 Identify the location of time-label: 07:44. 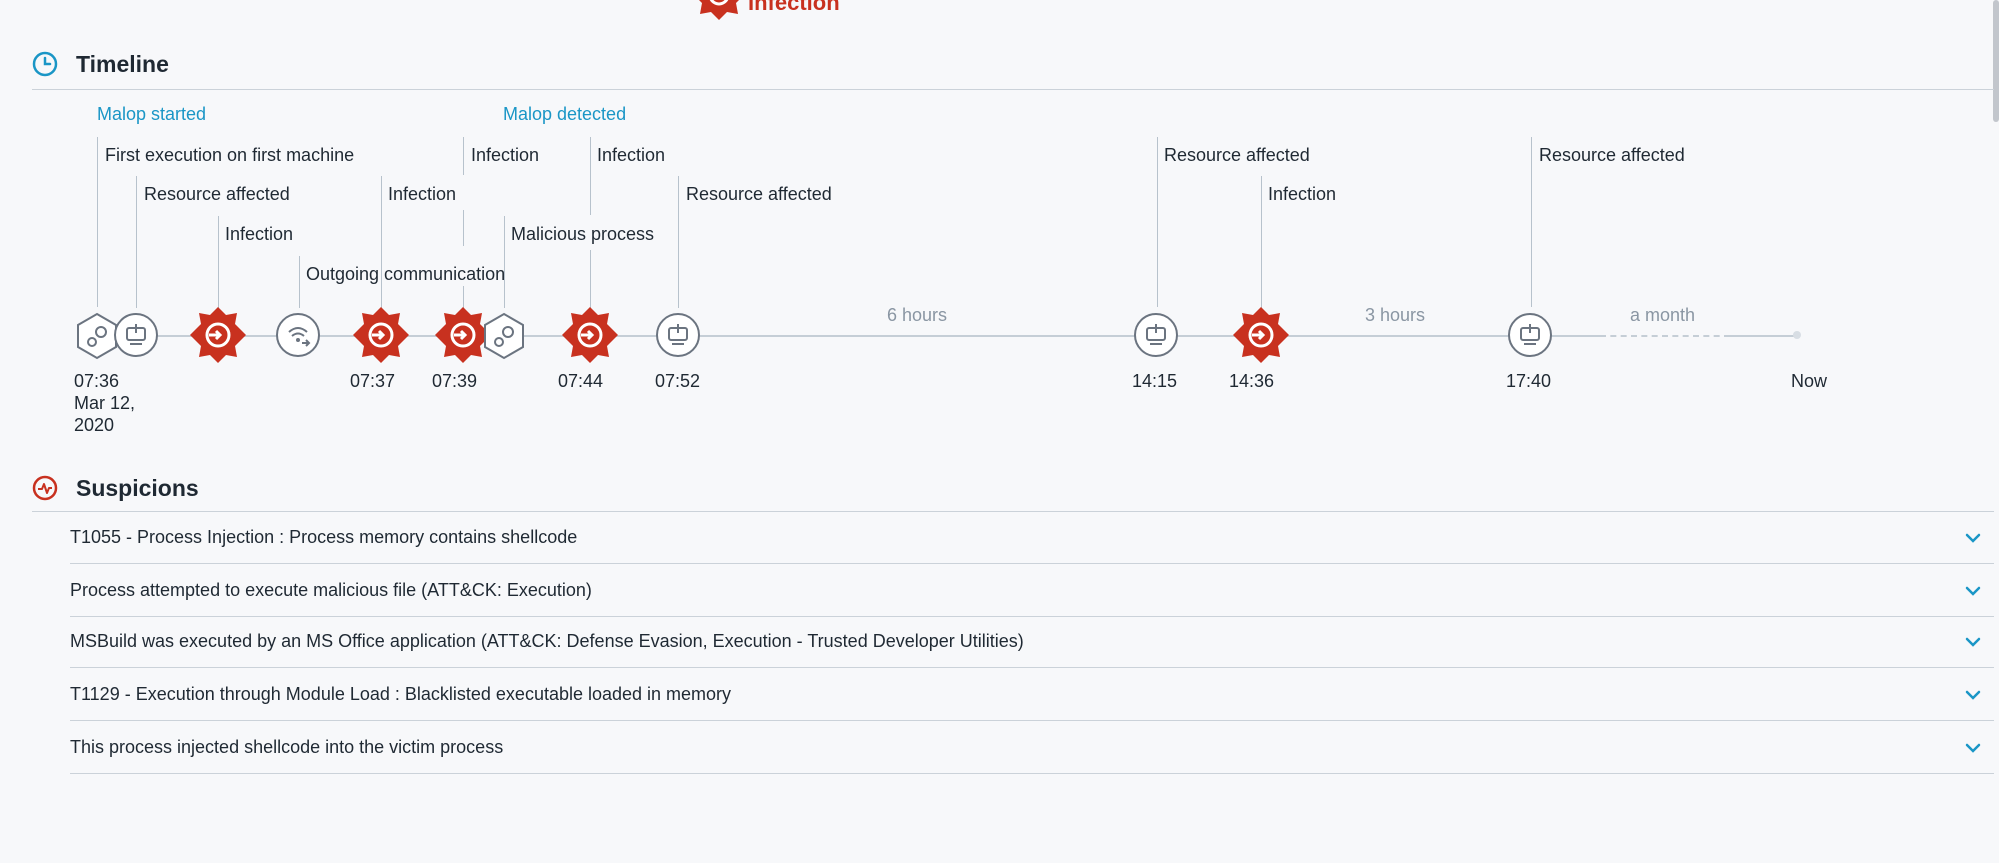
(581, 381).